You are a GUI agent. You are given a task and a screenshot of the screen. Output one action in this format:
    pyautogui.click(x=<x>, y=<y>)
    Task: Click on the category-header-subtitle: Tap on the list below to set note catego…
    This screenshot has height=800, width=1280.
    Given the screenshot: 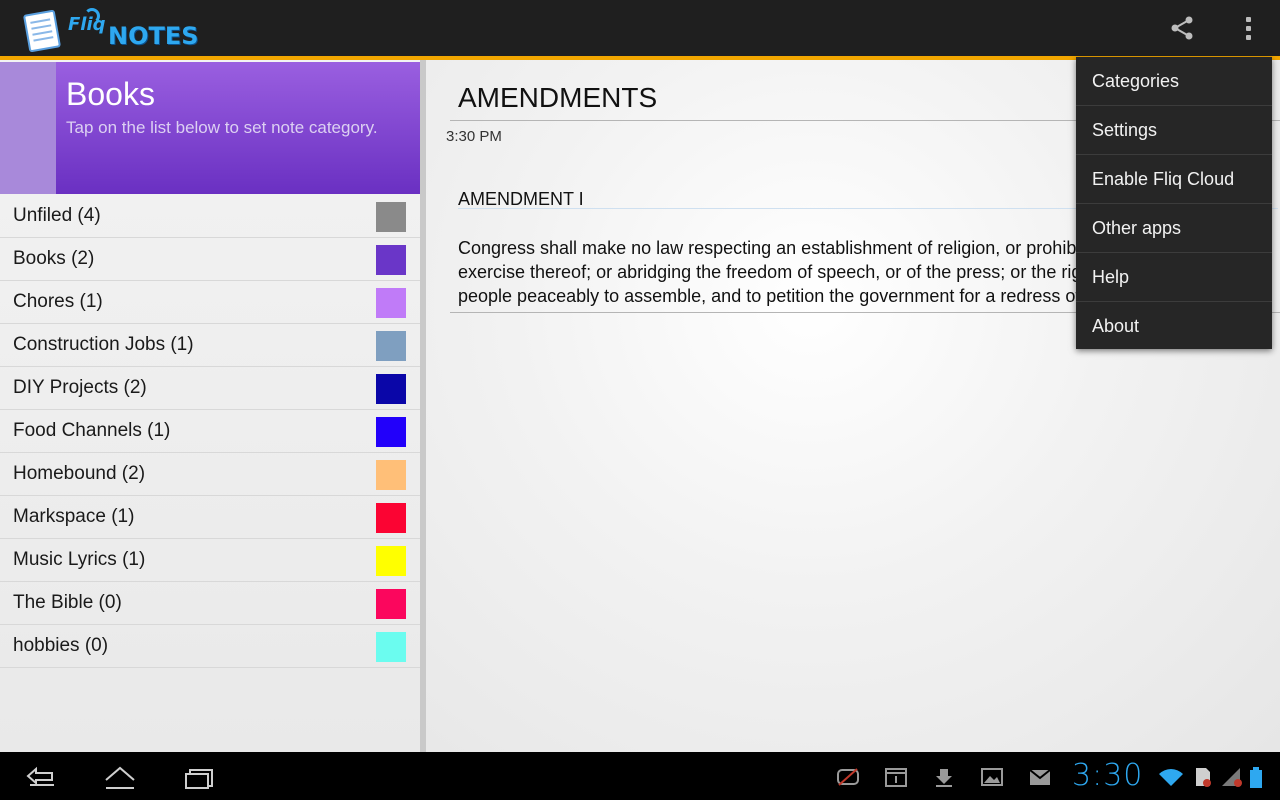 What is the action you would take?
    pyautogui.click(x=222, y=127)
    